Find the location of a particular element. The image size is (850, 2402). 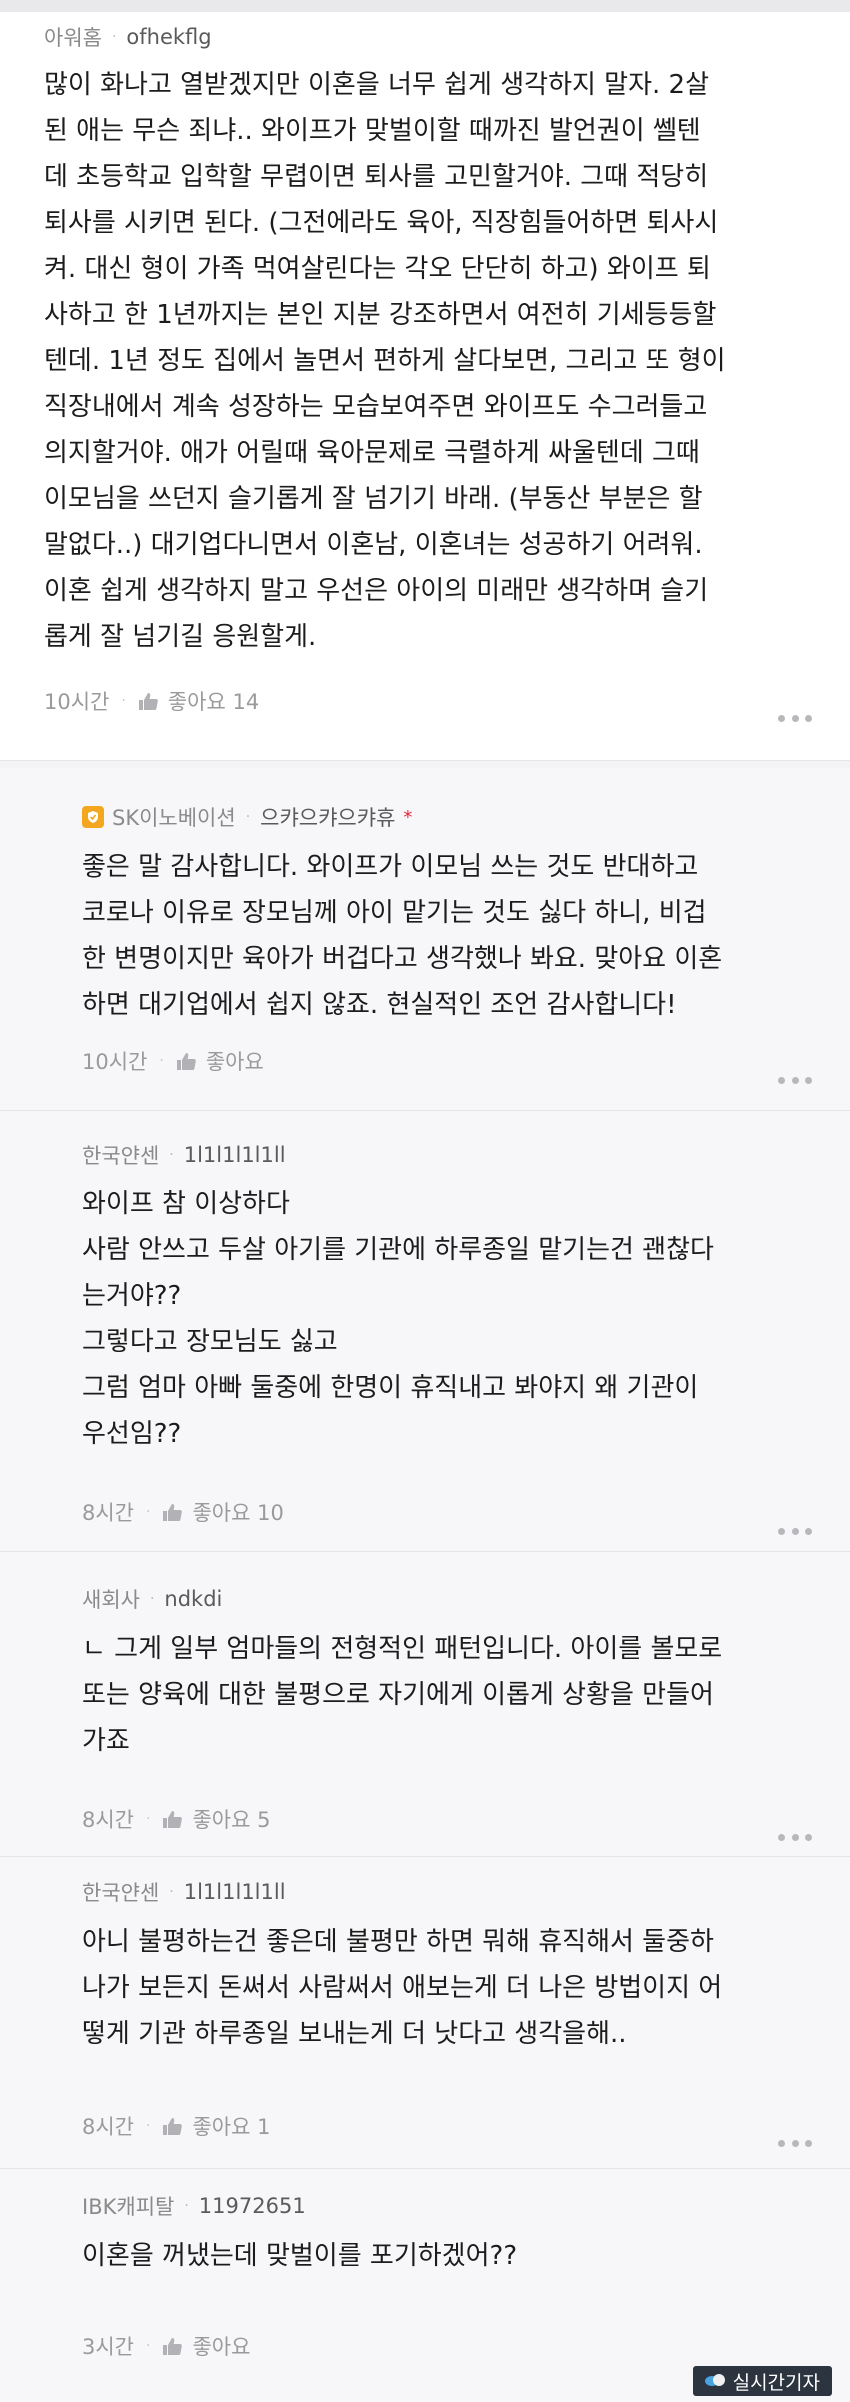

reply-footer: 10시간 · 좋아요 is located at coordinates (173, 1061).